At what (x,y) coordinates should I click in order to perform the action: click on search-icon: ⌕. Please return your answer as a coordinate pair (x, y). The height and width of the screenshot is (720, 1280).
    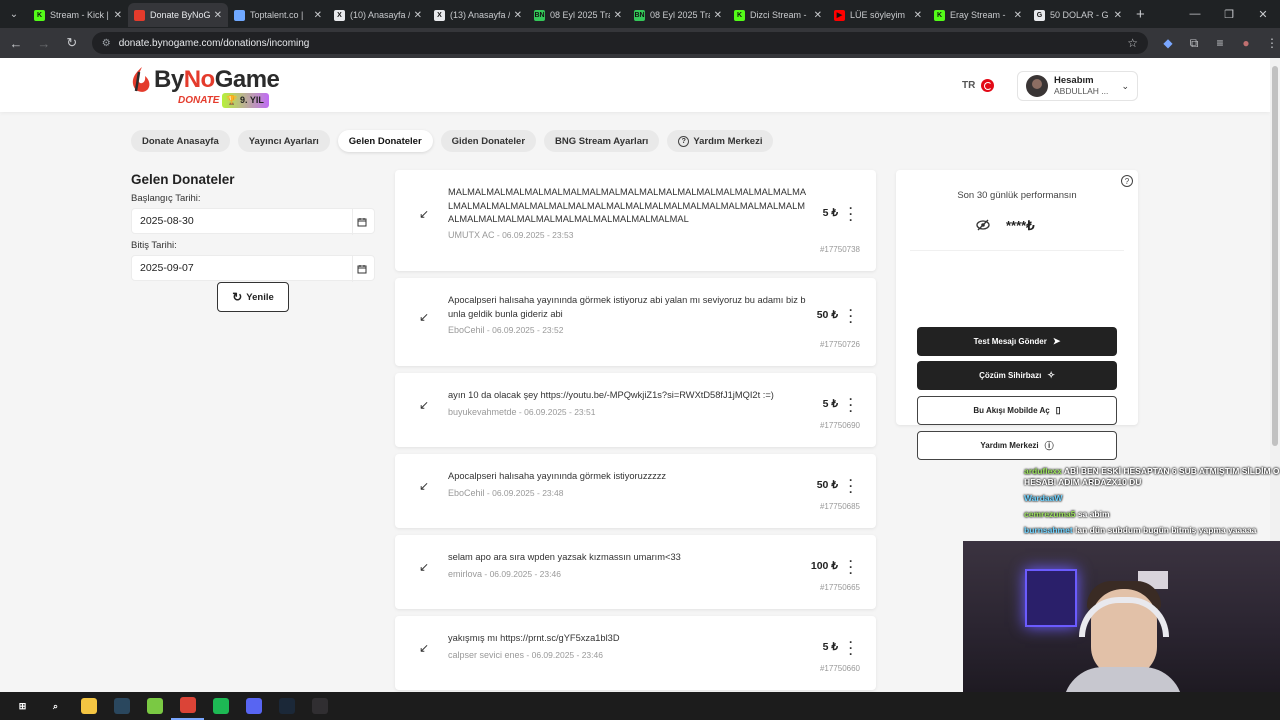
    Looking at the image, I should click on (55, 706).